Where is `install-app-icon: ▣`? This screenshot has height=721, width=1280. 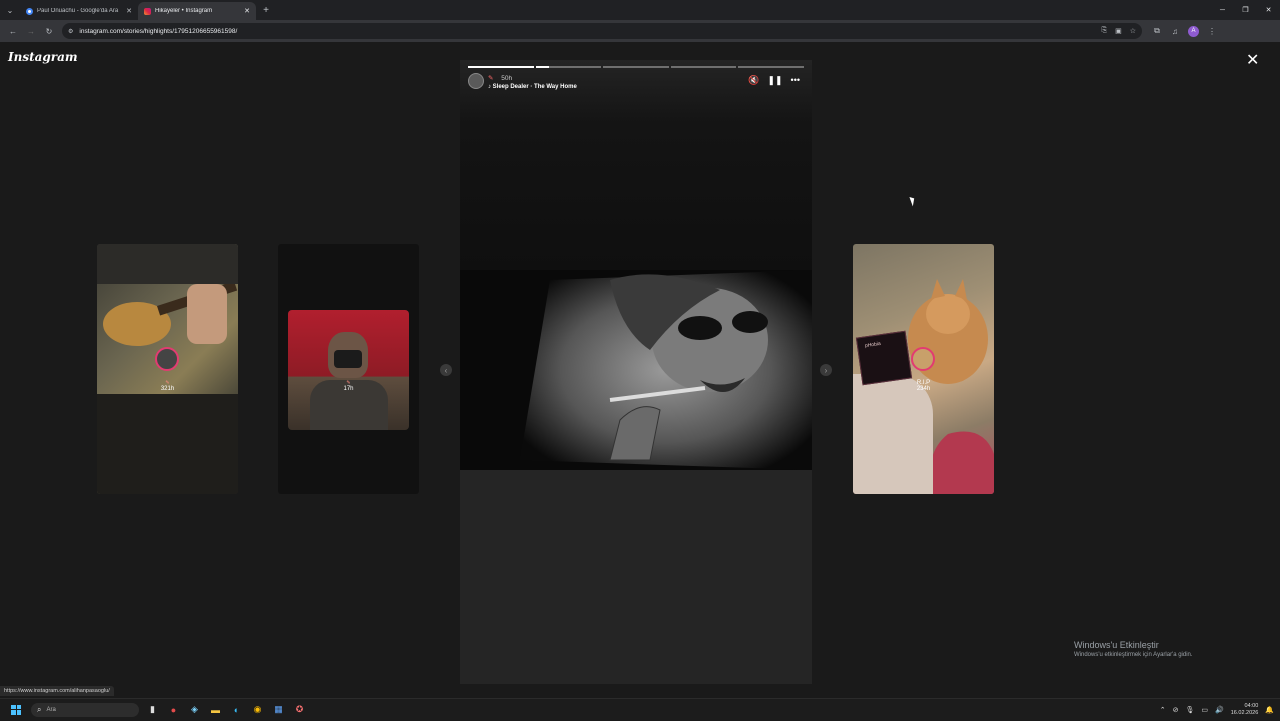 install-app-icon: ▣ is located at coordinates (1118, 31).